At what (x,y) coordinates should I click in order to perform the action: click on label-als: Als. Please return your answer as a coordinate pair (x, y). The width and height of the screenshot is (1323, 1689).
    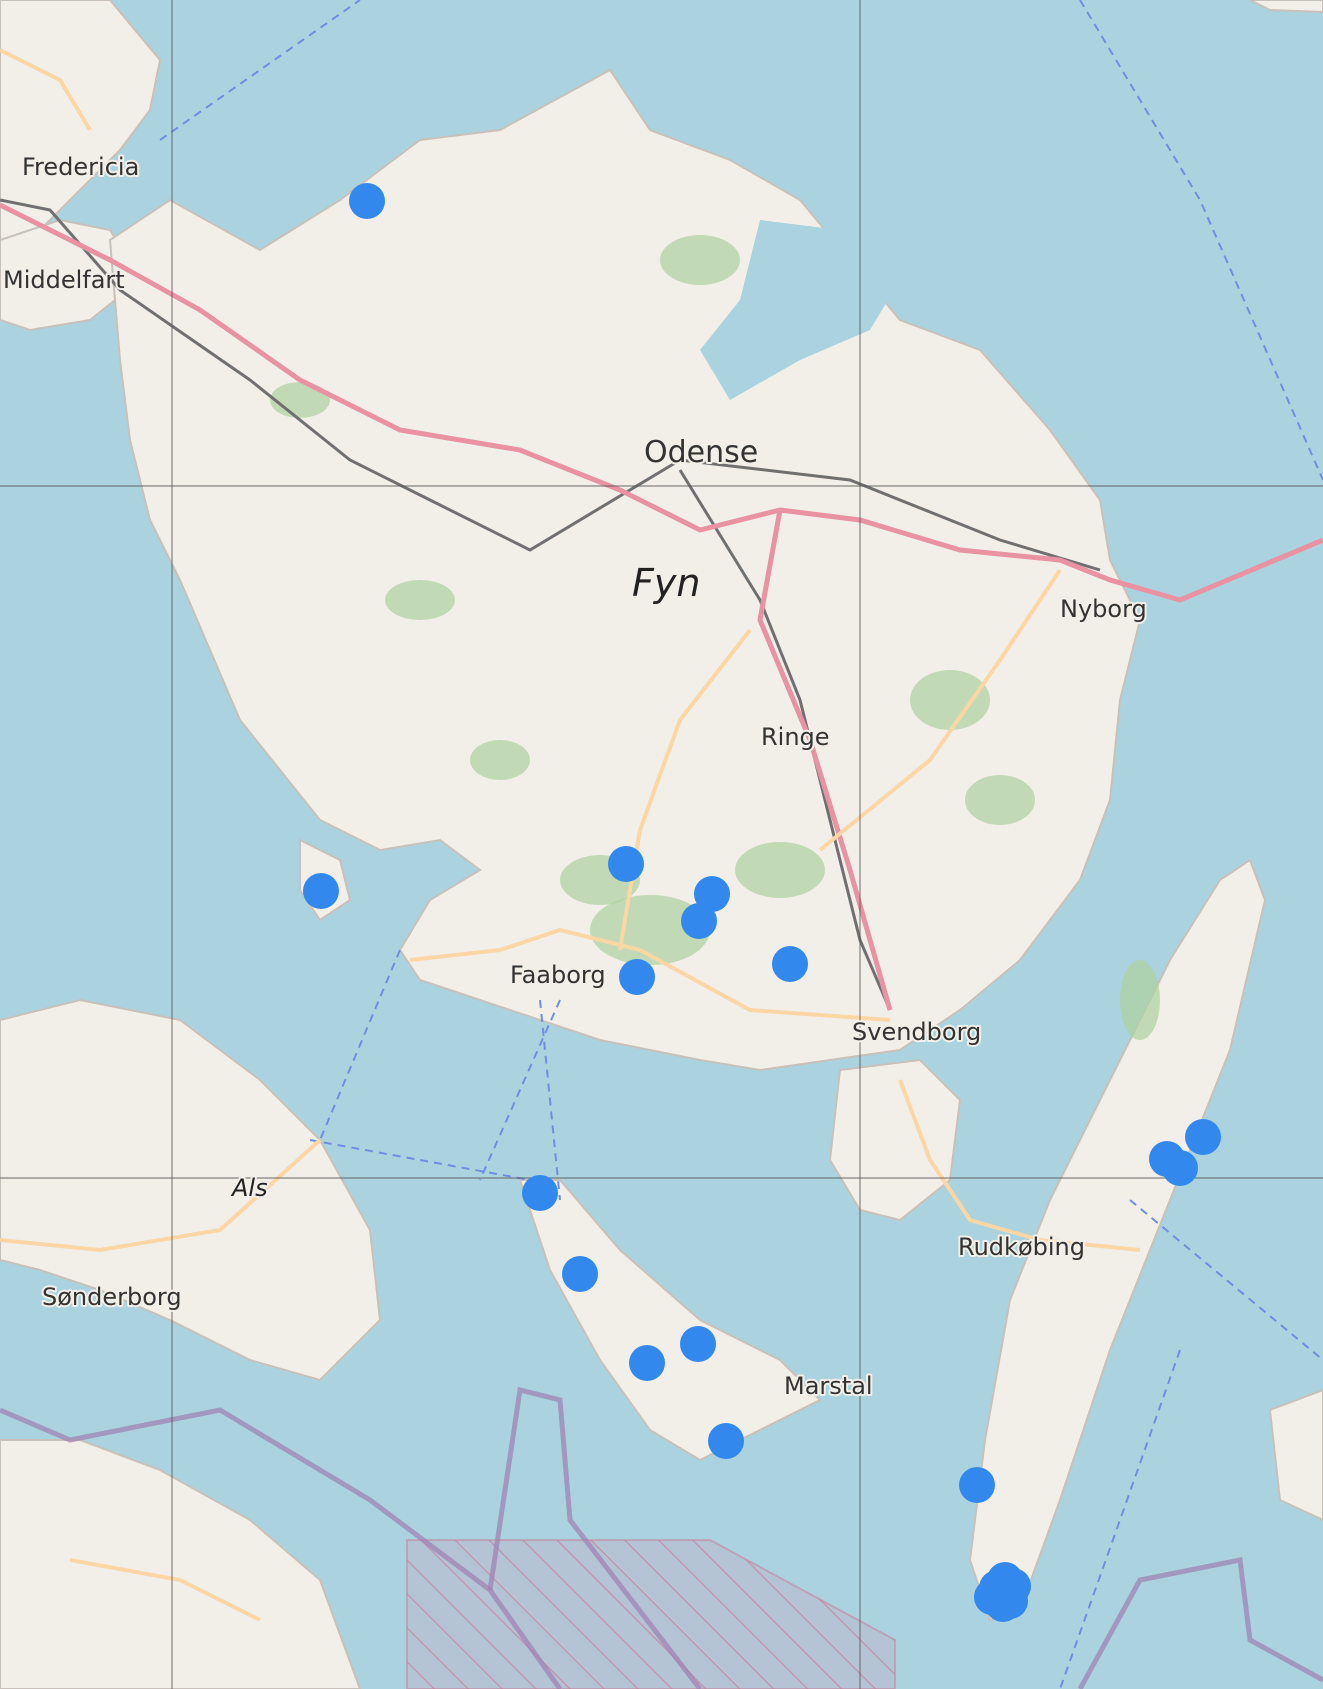
    Looking at the image, I should click on (249, 1188).